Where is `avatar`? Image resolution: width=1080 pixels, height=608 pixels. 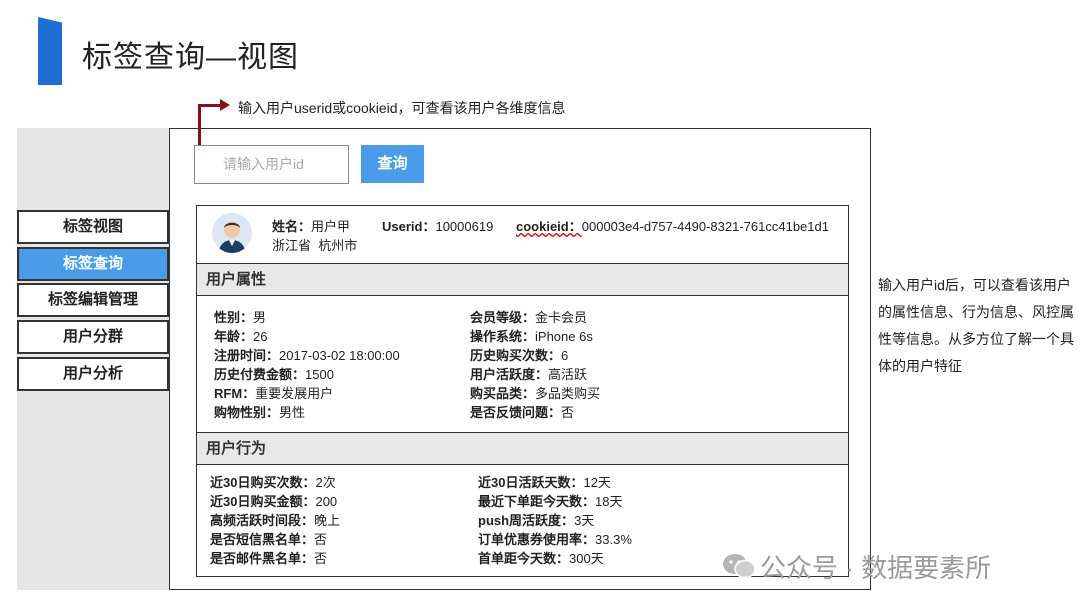
avatar is located at coordinates (232, 233).